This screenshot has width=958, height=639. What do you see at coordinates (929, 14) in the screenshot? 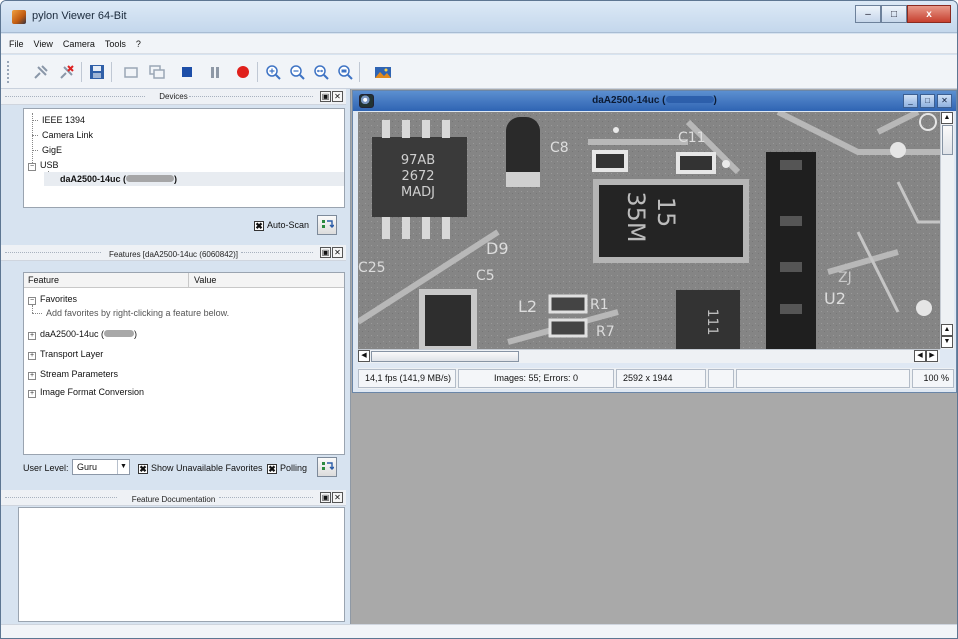
I see `close-button: x` at bounding box center [929, 14].